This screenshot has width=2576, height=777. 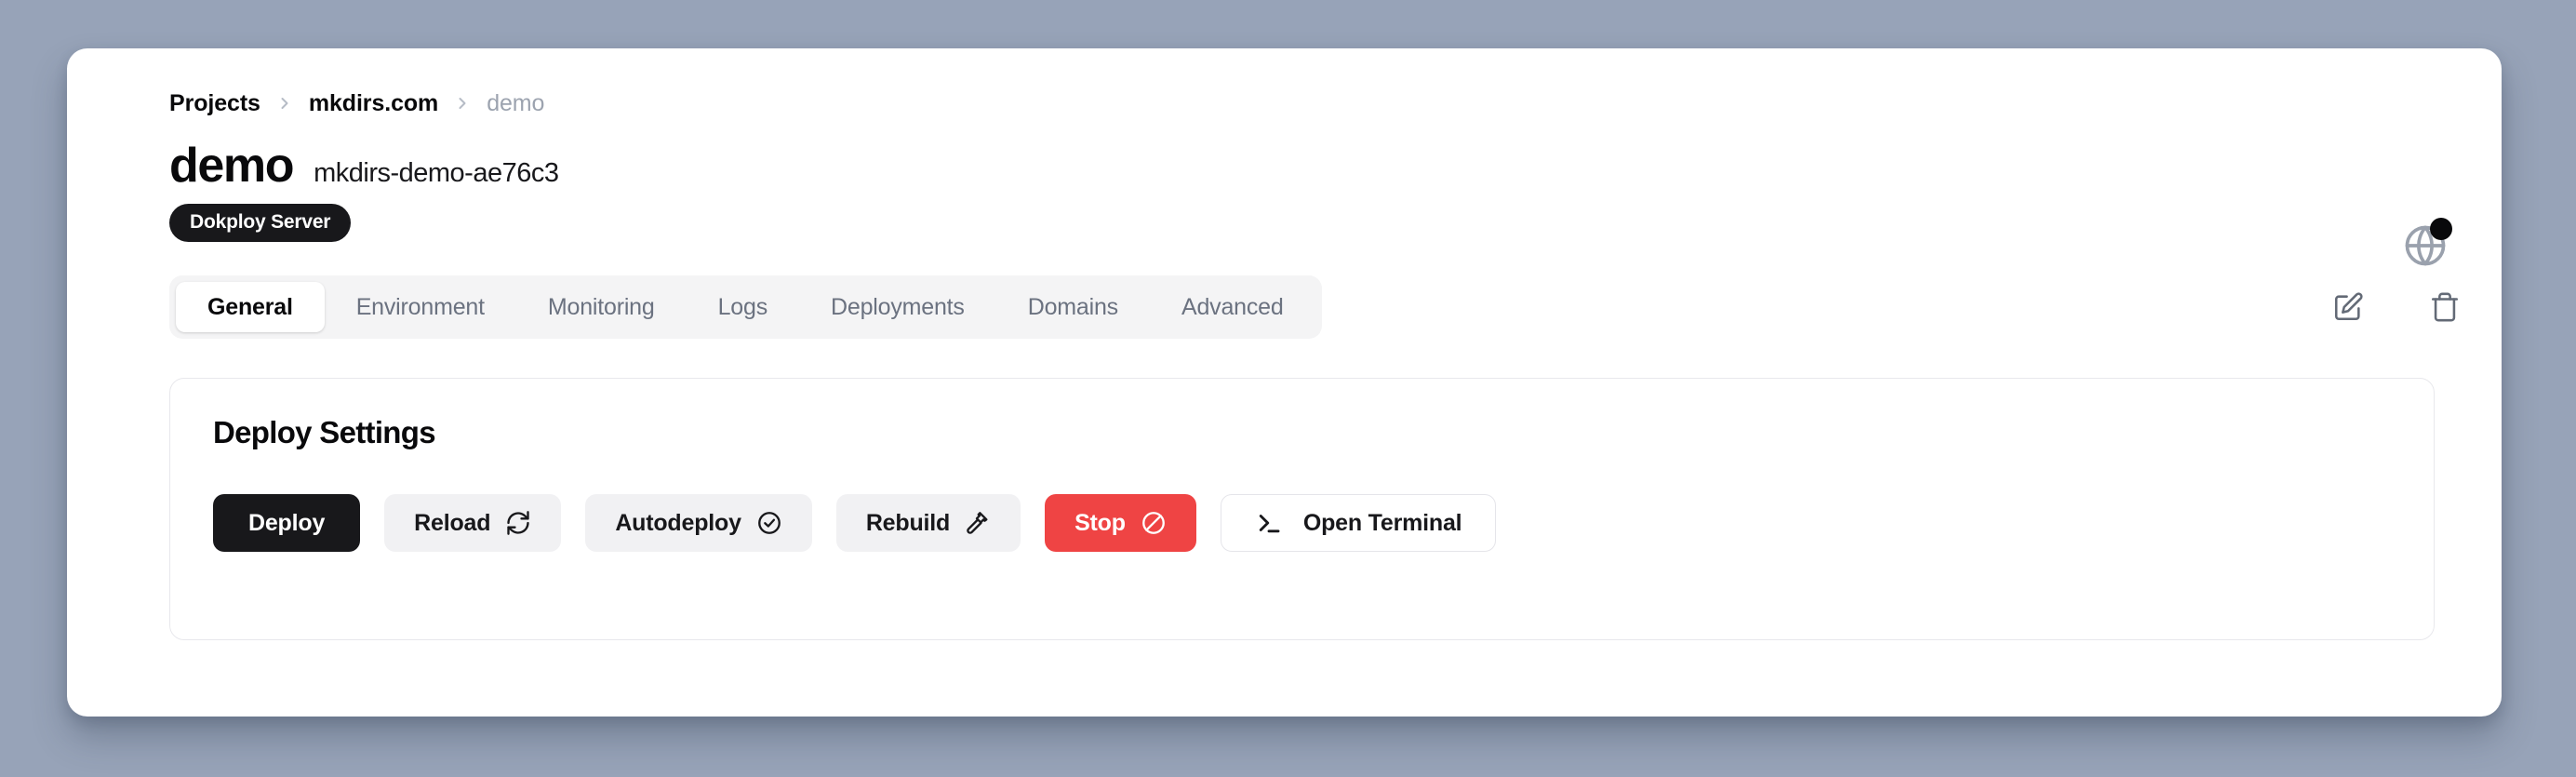 I want to click on rebuild-button-label: Rebuild, so click(x=908, y=522).